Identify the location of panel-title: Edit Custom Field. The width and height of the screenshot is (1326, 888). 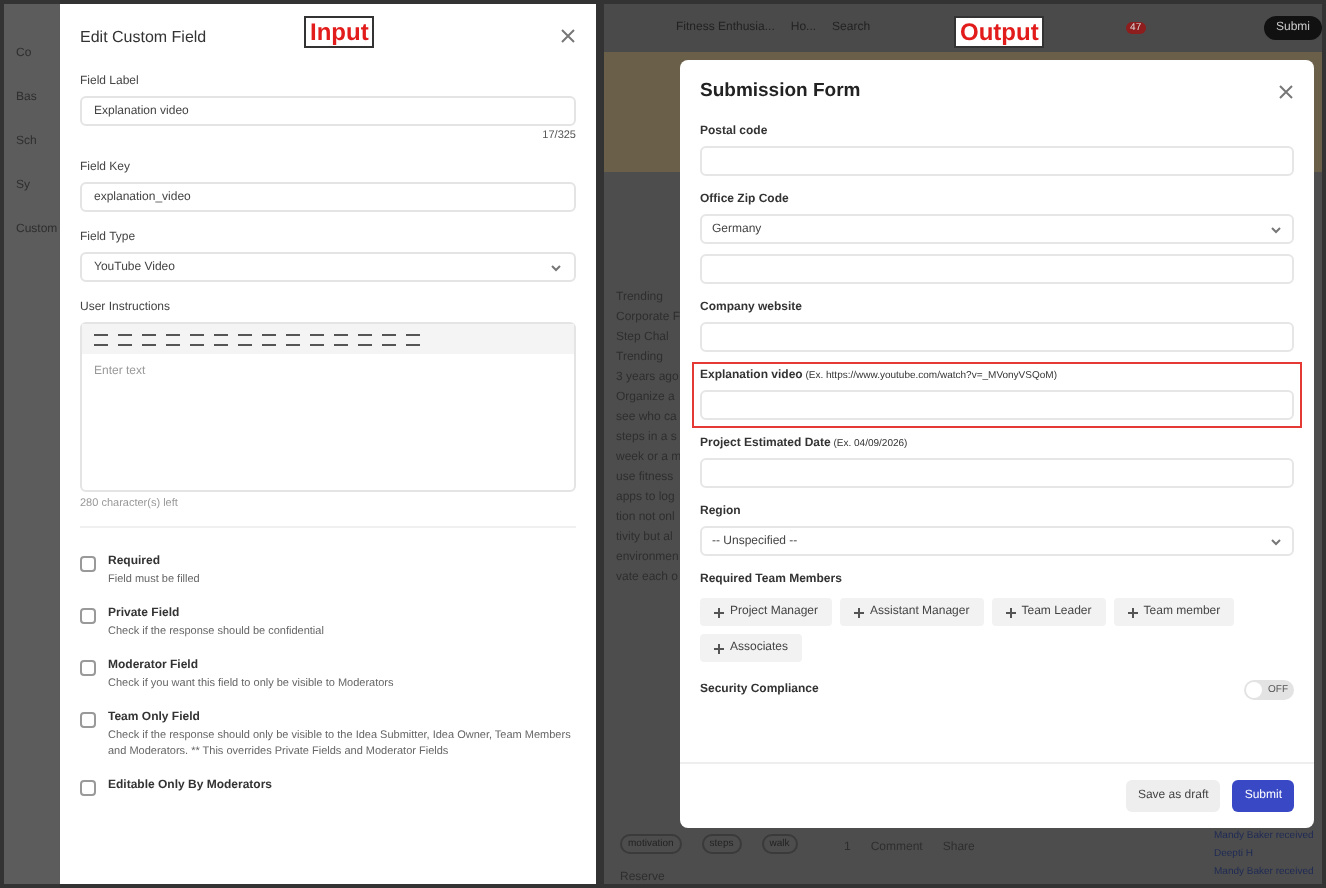
(143, 36).